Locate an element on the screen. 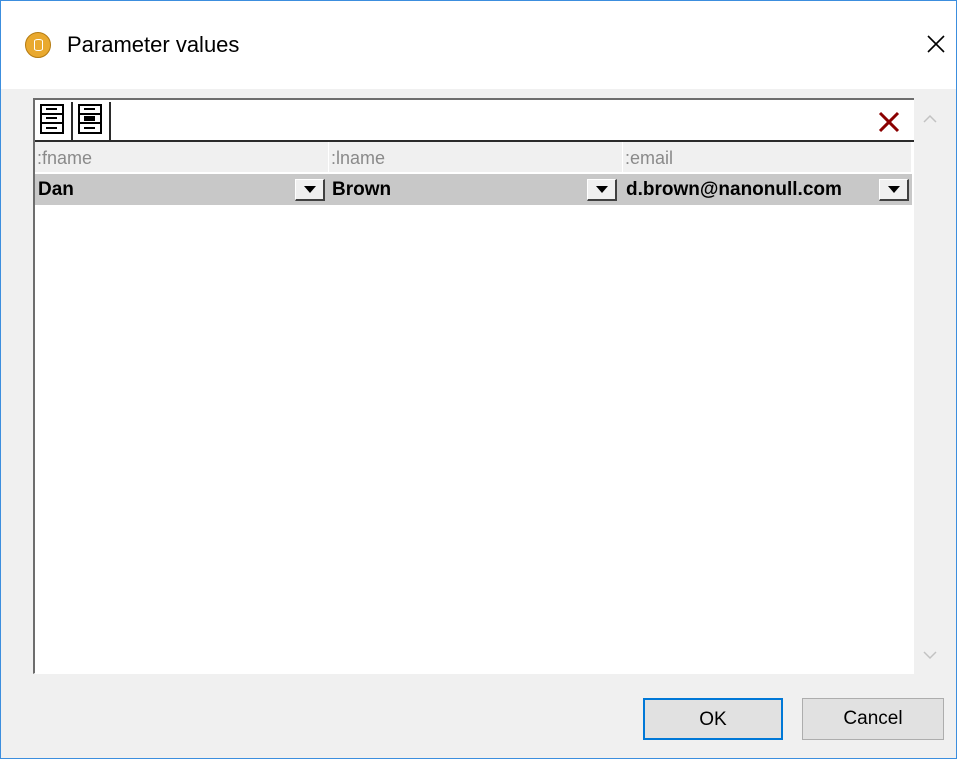 The width and height of the screenshot is (957, 759). vertical-scrollbar is located at coordinates (930, 386).